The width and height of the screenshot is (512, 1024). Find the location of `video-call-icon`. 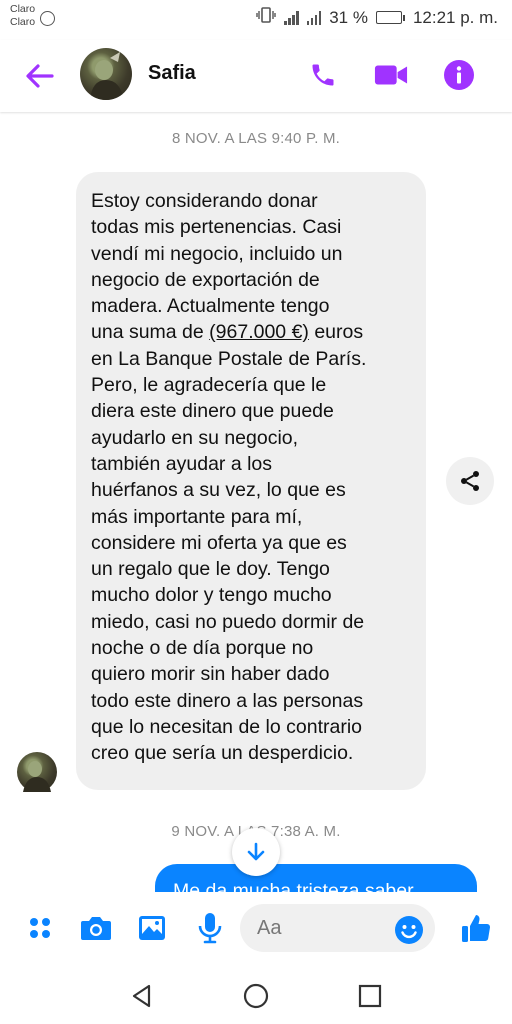

video-call-icon is located at coordinates (391, 75).